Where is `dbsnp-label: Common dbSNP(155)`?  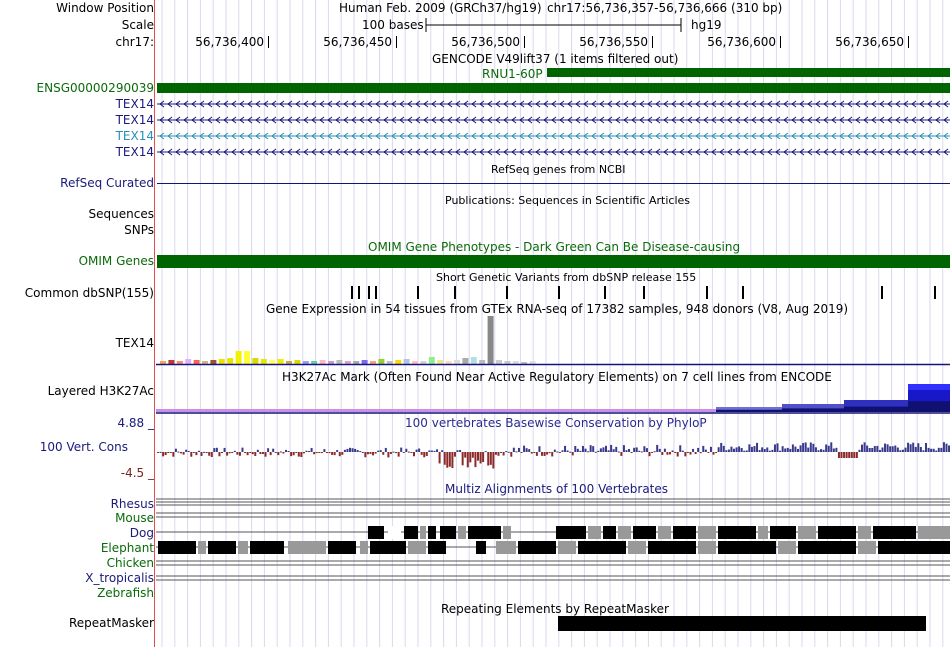
dbsnp-label: Common dbSNP(155) is located at coordinates (89, 293).